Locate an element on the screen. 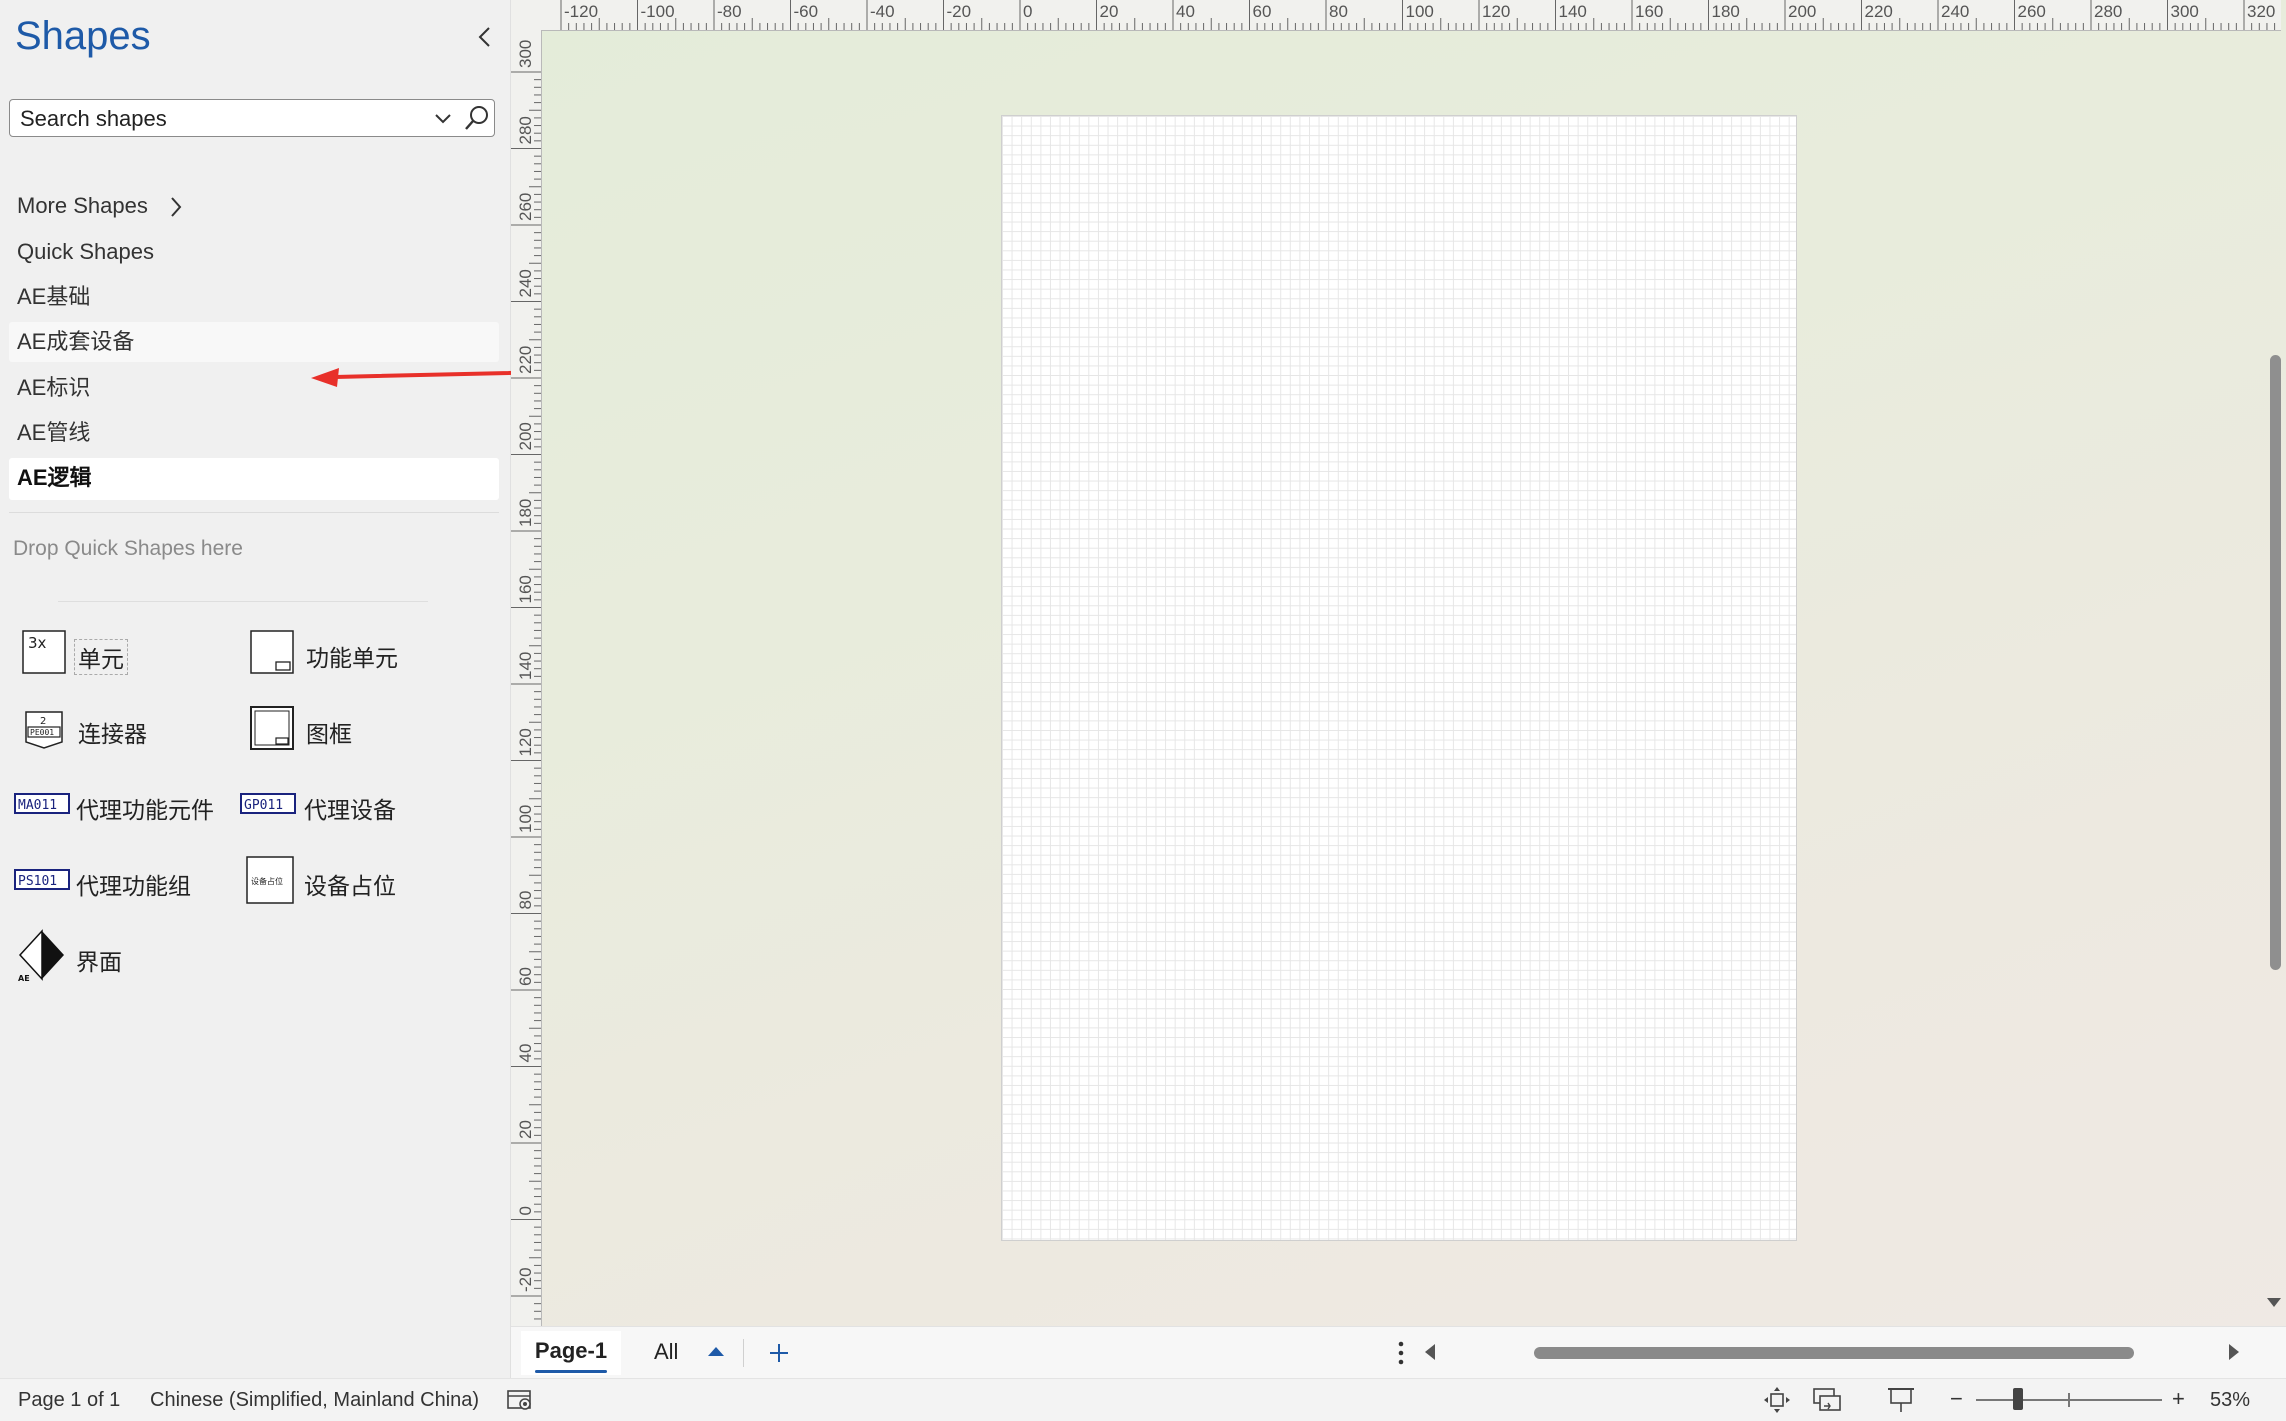  shape-tile-proxy-function-group: PS101 代理功能组 is located at coordinates (122, 882).